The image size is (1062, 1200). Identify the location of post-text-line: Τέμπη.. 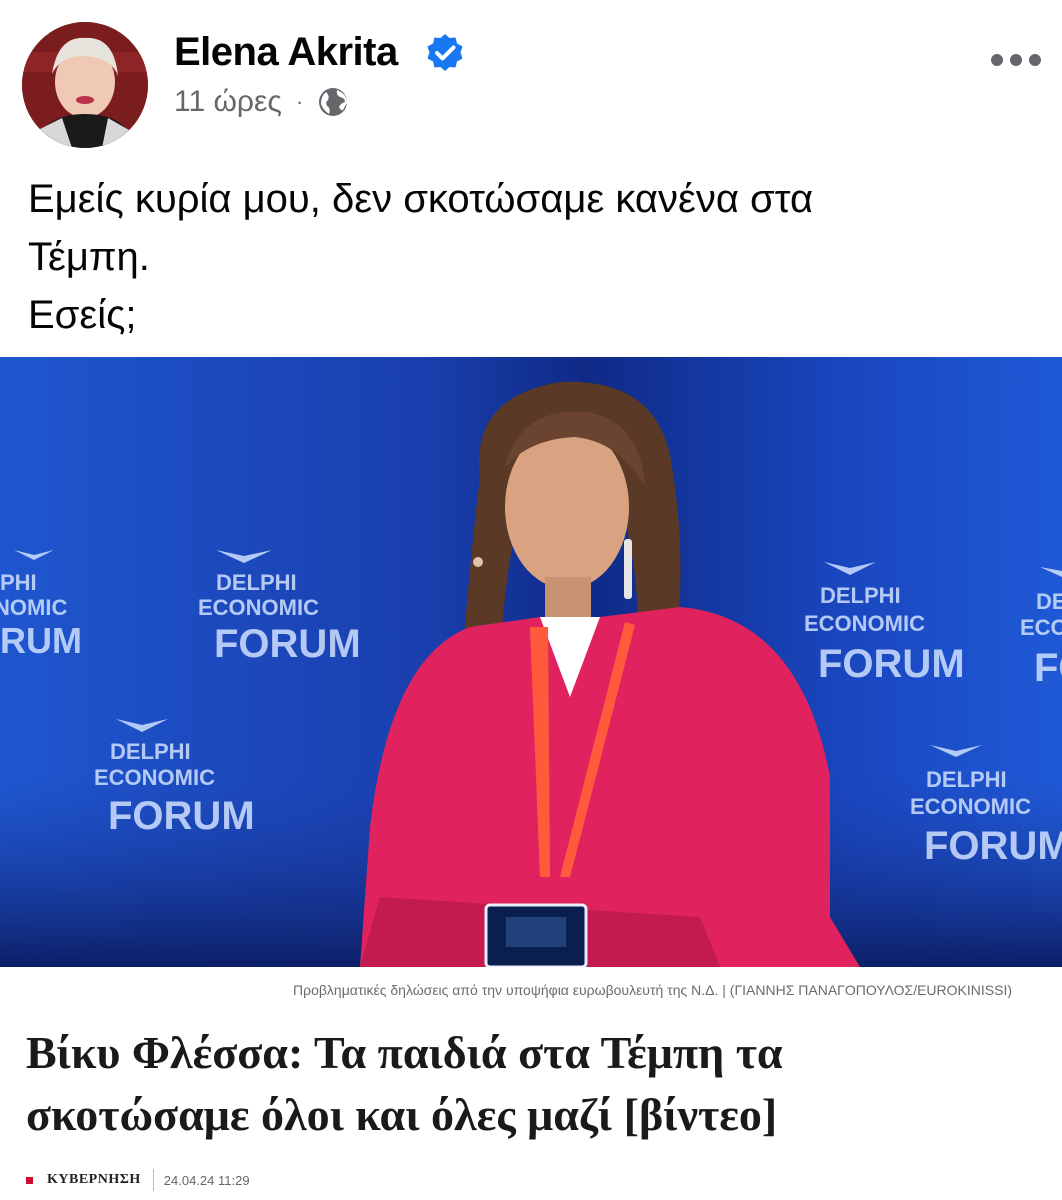
(89, 257).